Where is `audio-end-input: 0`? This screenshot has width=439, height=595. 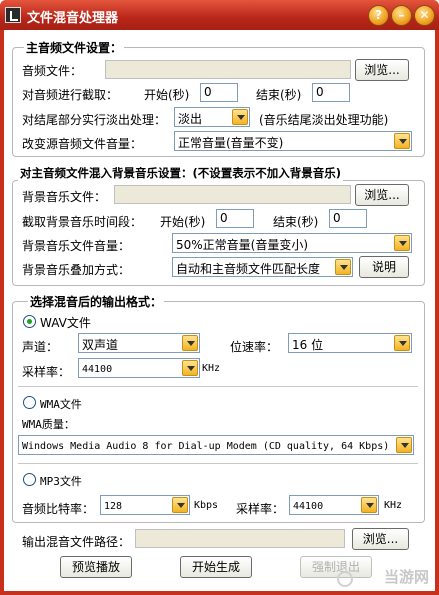 audio-end-input: 0 is located at coordinates (331, 92).